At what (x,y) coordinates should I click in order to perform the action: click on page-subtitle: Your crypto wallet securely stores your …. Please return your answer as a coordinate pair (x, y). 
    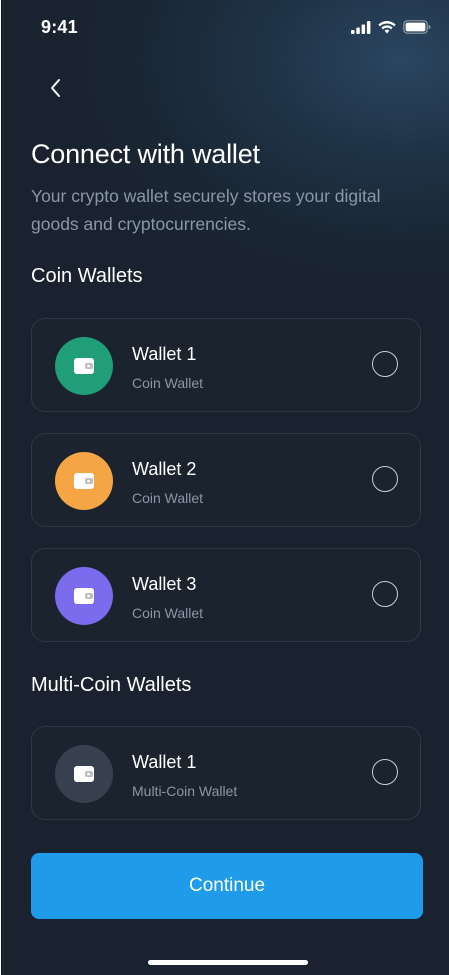
    Looking at the image, I should click on (206, 210).